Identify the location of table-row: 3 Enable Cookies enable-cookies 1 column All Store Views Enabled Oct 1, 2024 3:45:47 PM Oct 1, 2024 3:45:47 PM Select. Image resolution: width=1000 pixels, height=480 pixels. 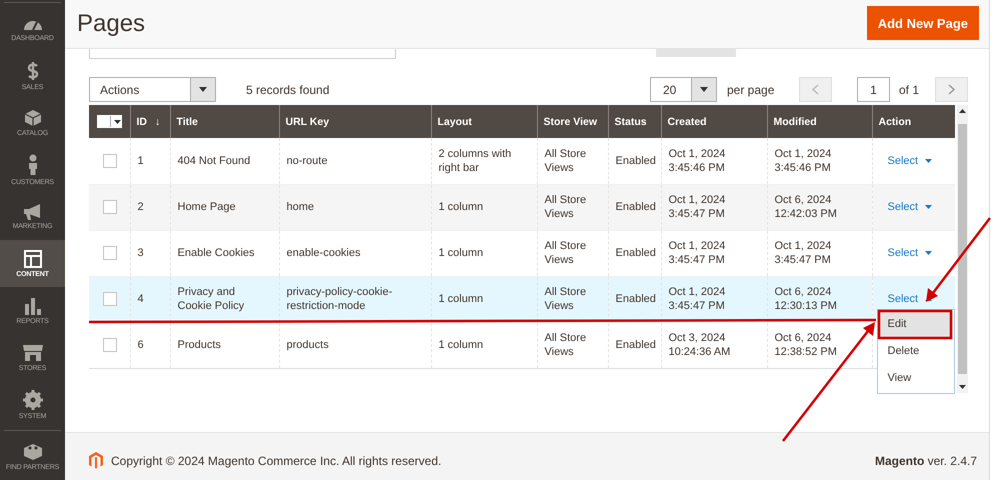
(522, 253).